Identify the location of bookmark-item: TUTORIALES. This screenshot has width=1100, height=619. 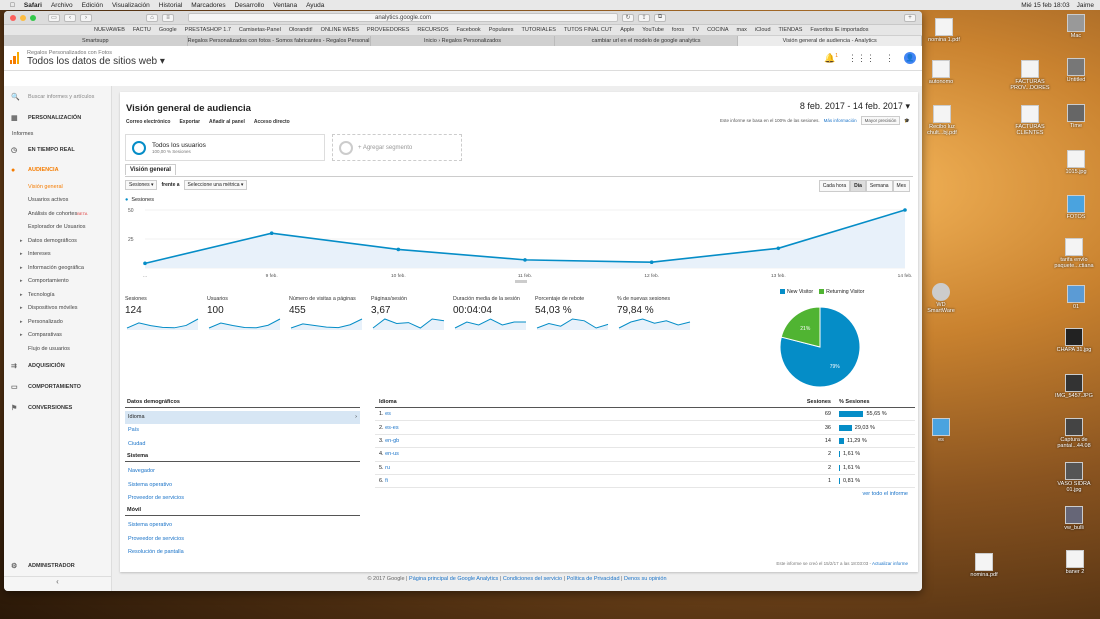
(538, 30).